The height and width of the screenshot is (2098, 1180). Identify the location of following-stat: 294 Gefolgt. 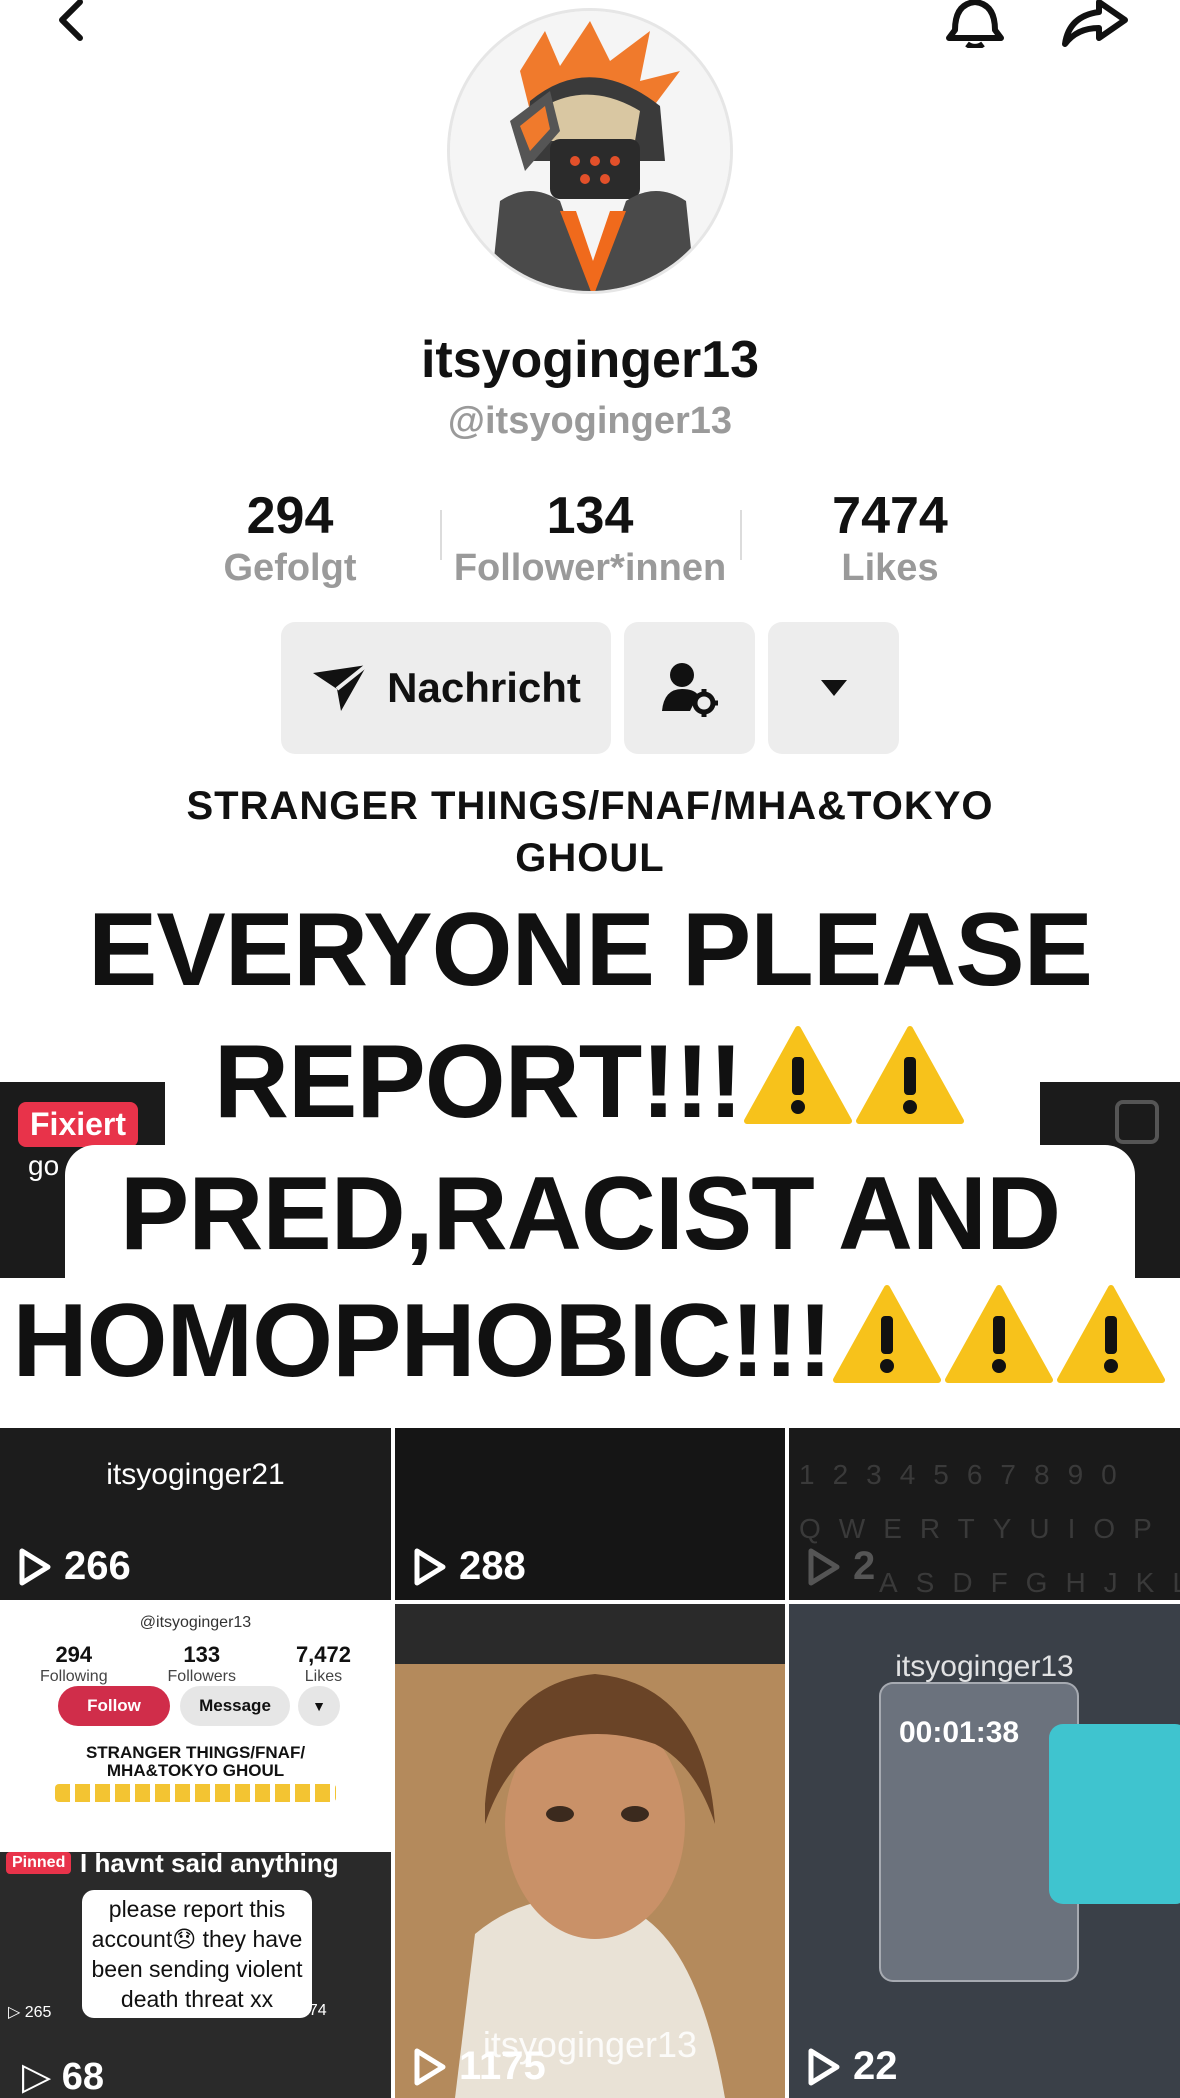
(290, 539).